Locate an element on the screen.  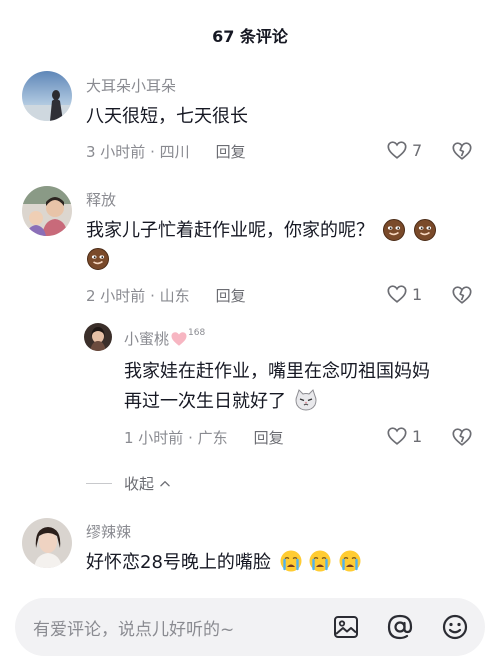
comment-text-line: 我家儿子忙着赶作业呢，你家的呢？ is located at coordinates (261, 230).